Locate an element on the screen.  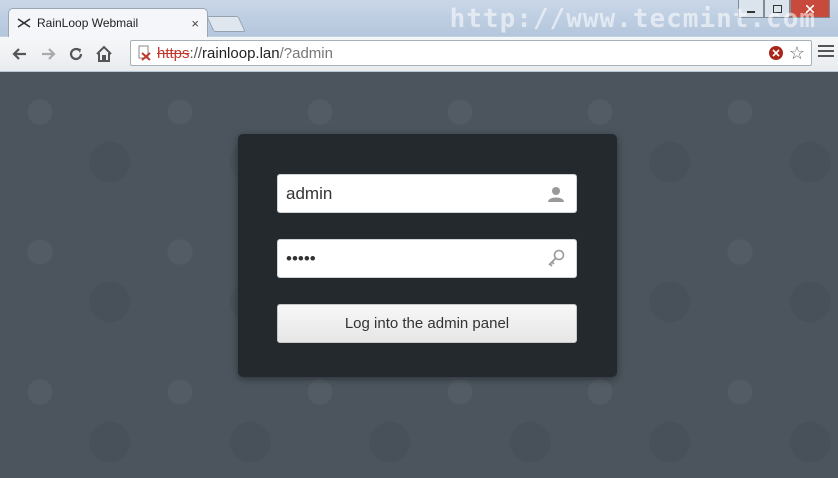
password-field is located at coordinates (427, 258).